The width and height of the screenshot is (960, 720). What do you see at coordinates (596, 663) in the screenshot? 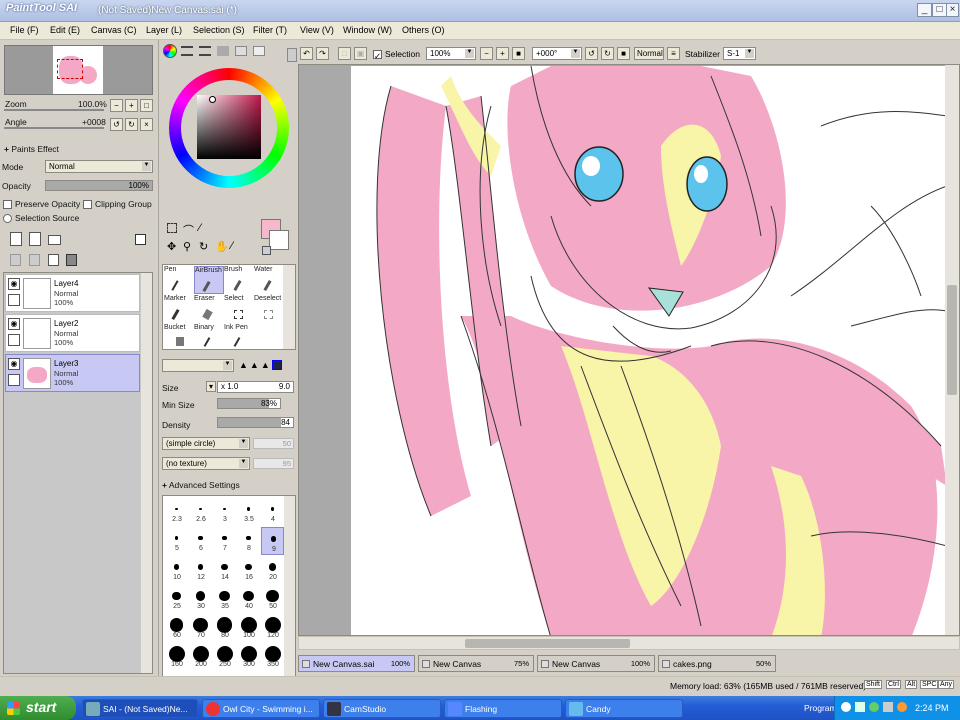
I see `canvas-tab-3: New Canvas 100%` at bounding box center [596, 663].